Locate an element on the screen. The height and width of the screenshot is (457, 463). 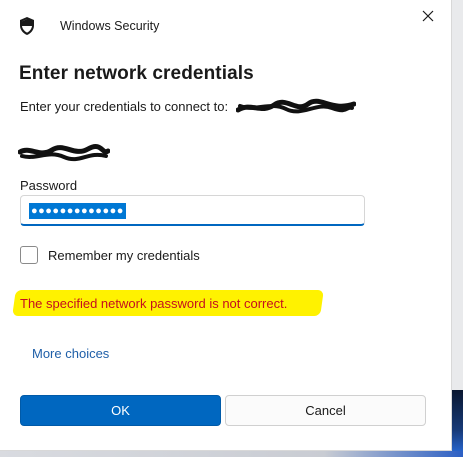
desktop-background is located at coordinates (457, 228).